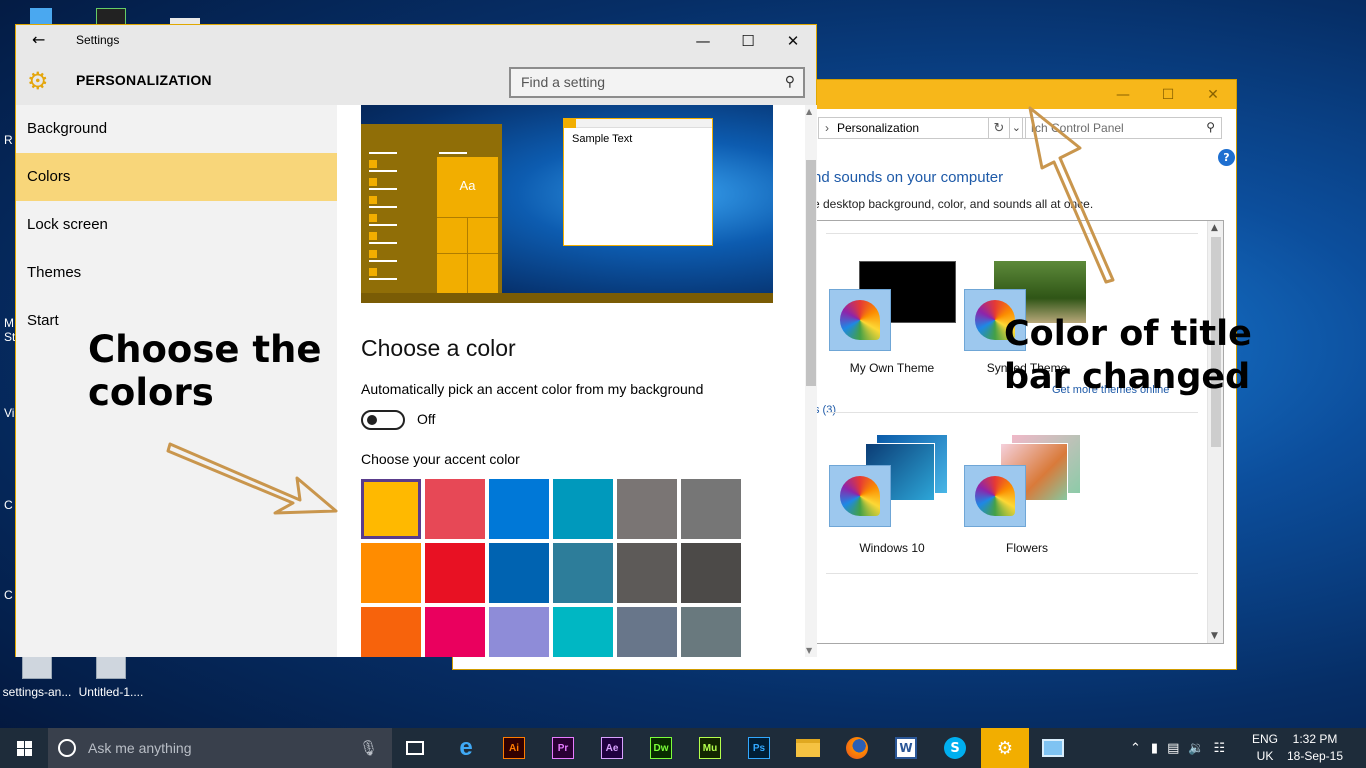 This screenshot has width=1366, height=768. What do you see at coordinates (67, 748) in the screenshot?
I see `cortana-icon` at bounding box center [67, 748].